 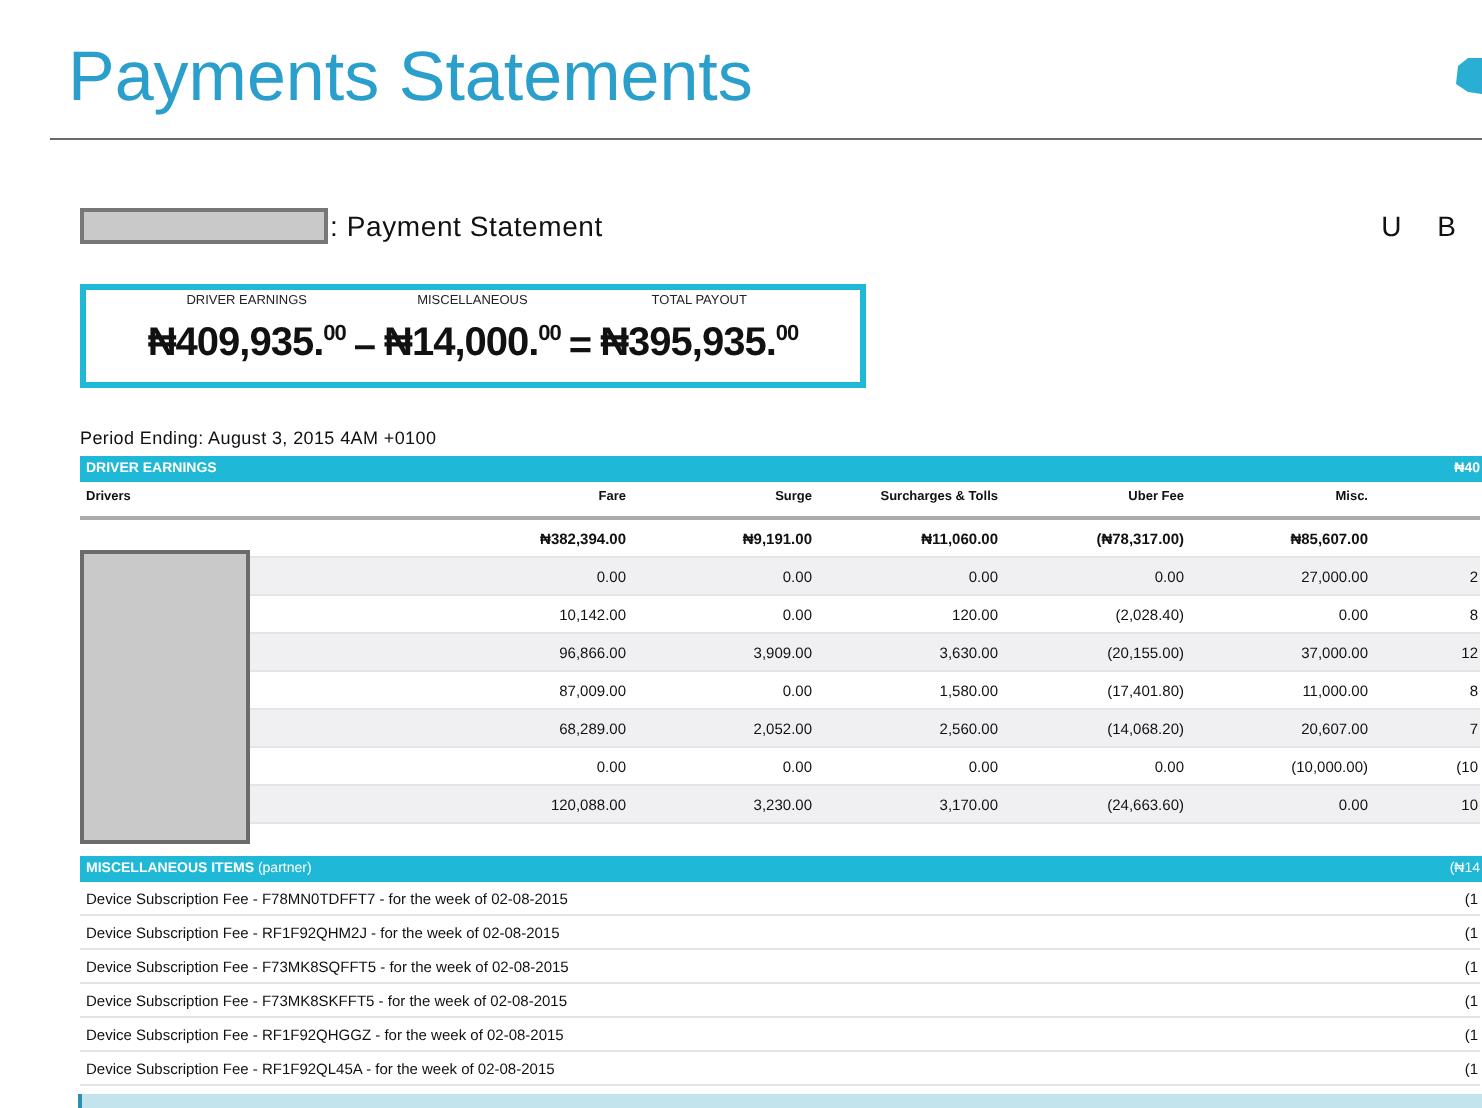 What do you see at coordinates (246, 345) in the screenshot?
I see `summary-amount: ₦409,935.$^{00}$` at bounding box center [246, 345].